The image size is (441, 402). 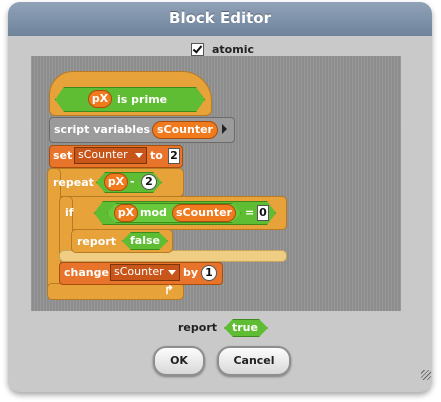 I want to click on set-var-value: sCounter, so click(x=103, y=154).